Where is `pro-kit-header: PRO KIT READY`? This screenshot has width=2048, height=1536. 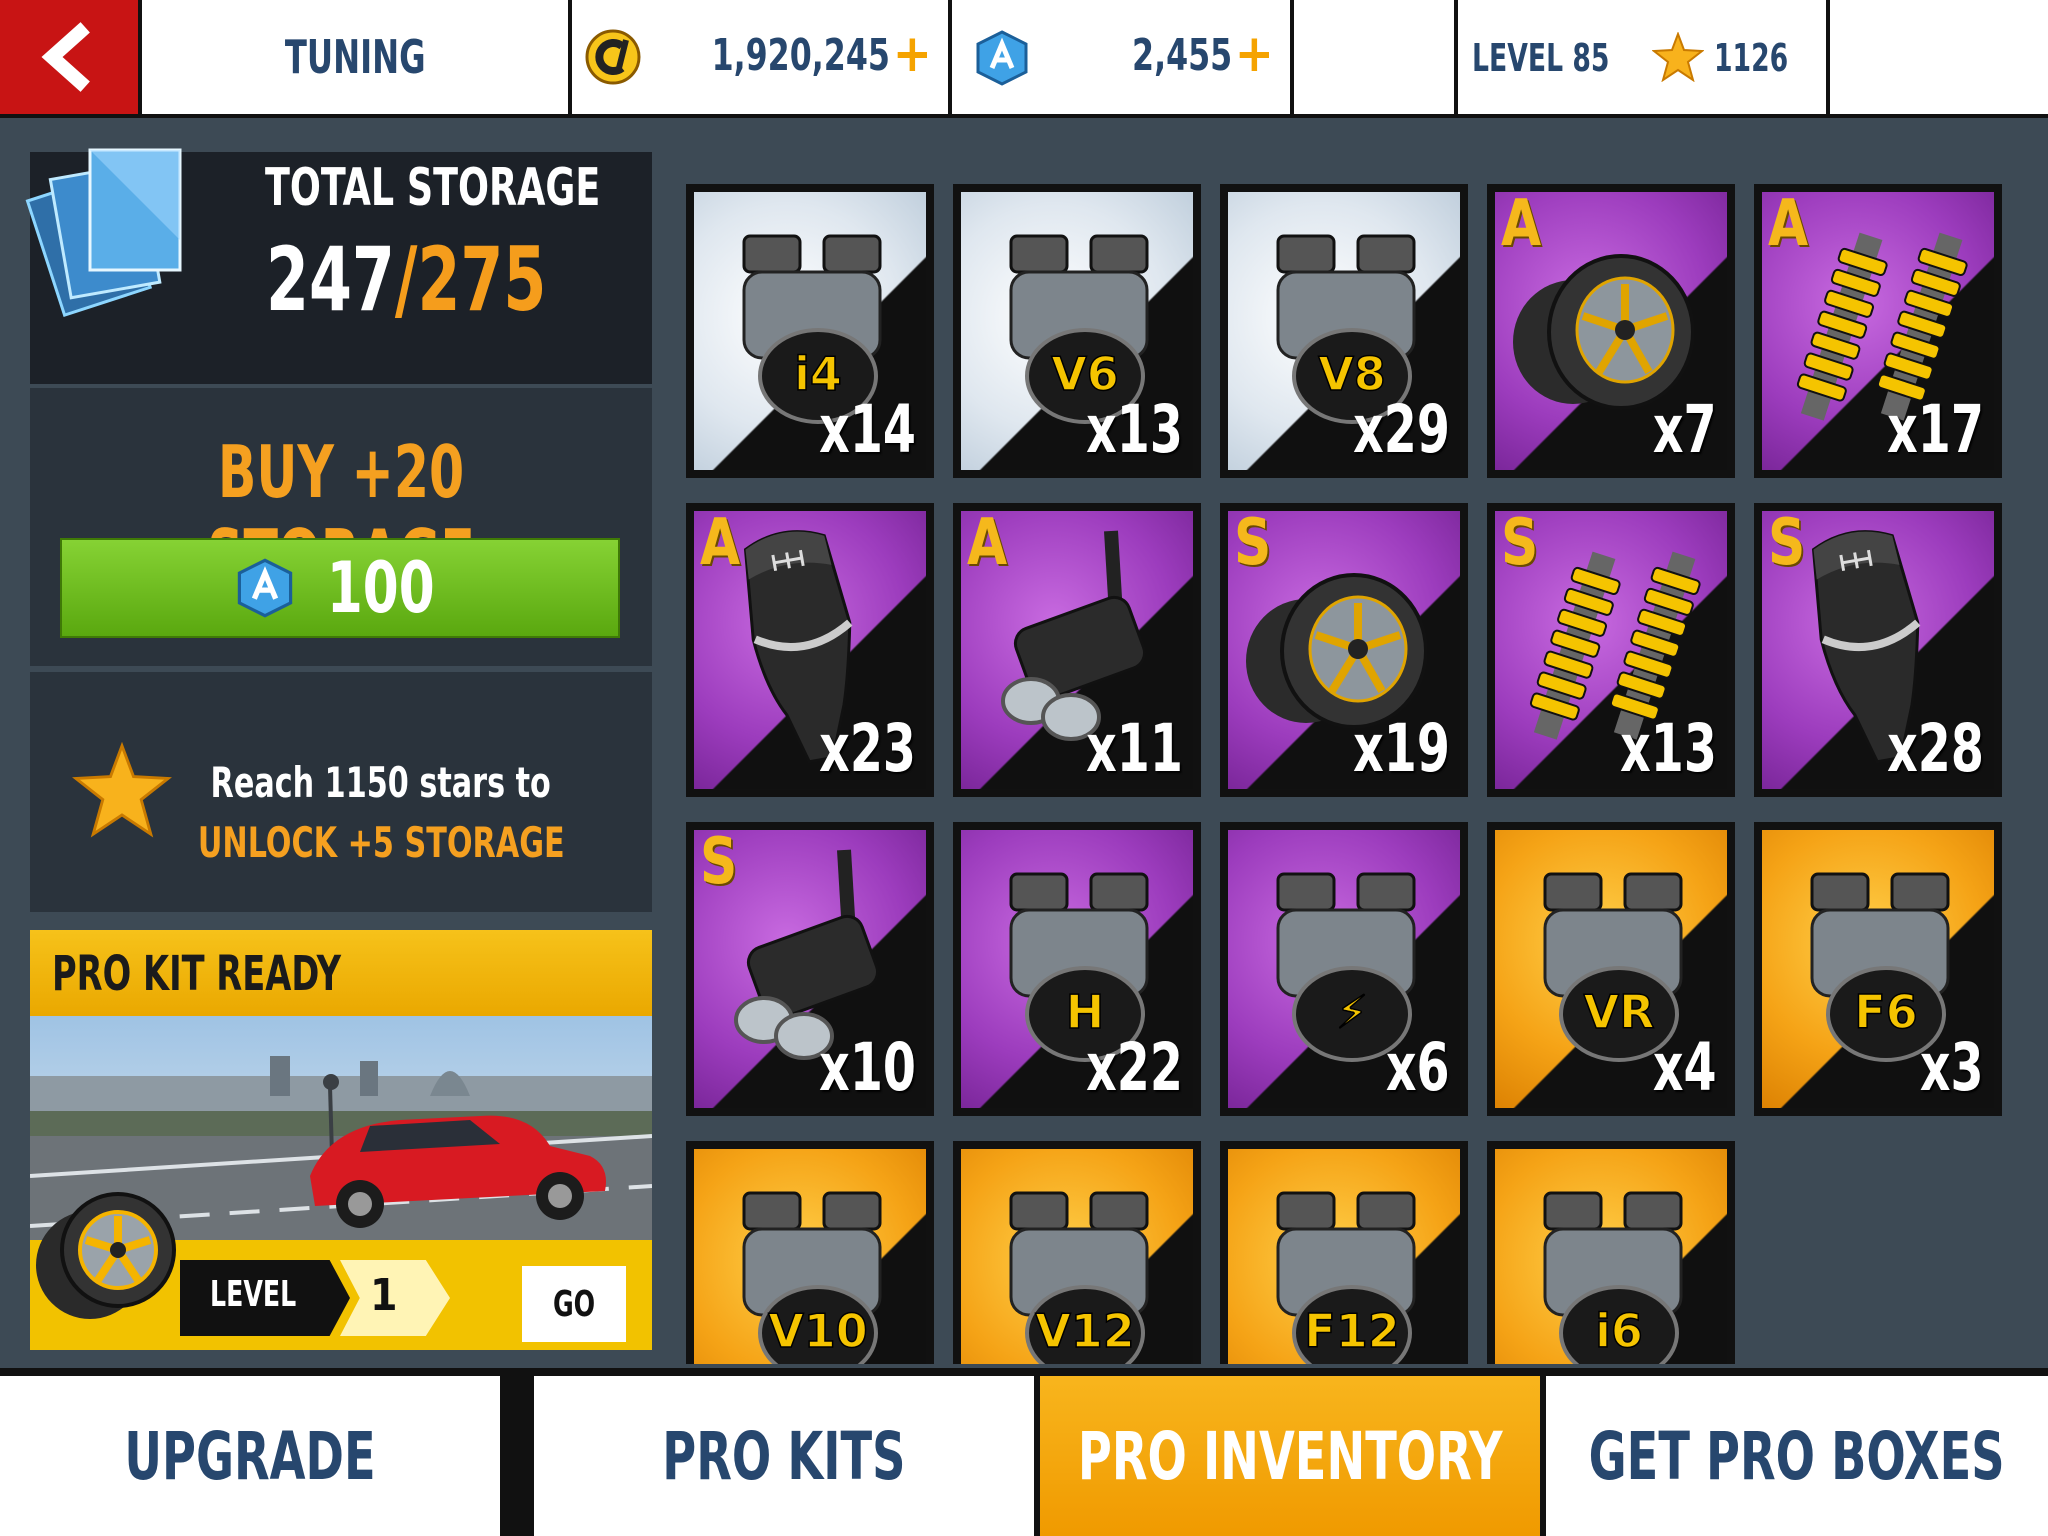 pro-kit-header: PRO KIT READY is located at coordinates (341, 973).